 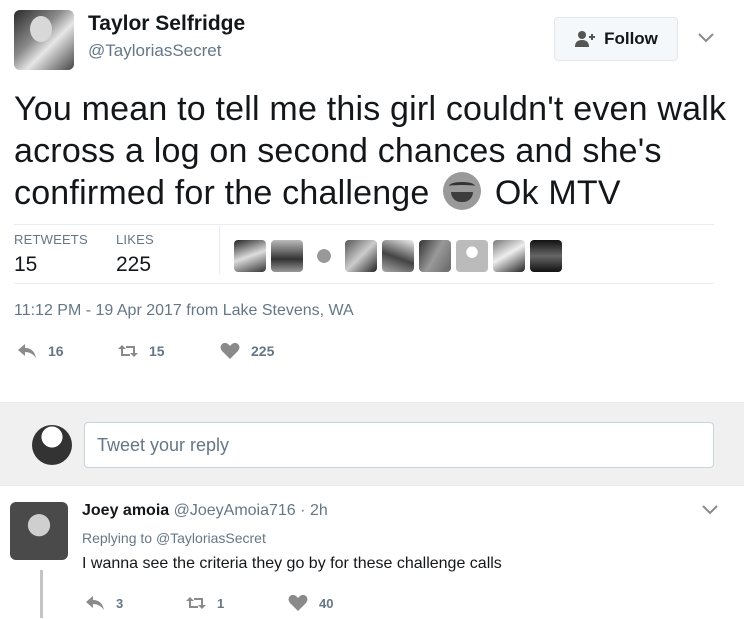 What do you see at coordinates (235, 510) in the screenshot?
I see `reply-author-handle: @JoeyAmoia716` at bounding box center [235, 510].